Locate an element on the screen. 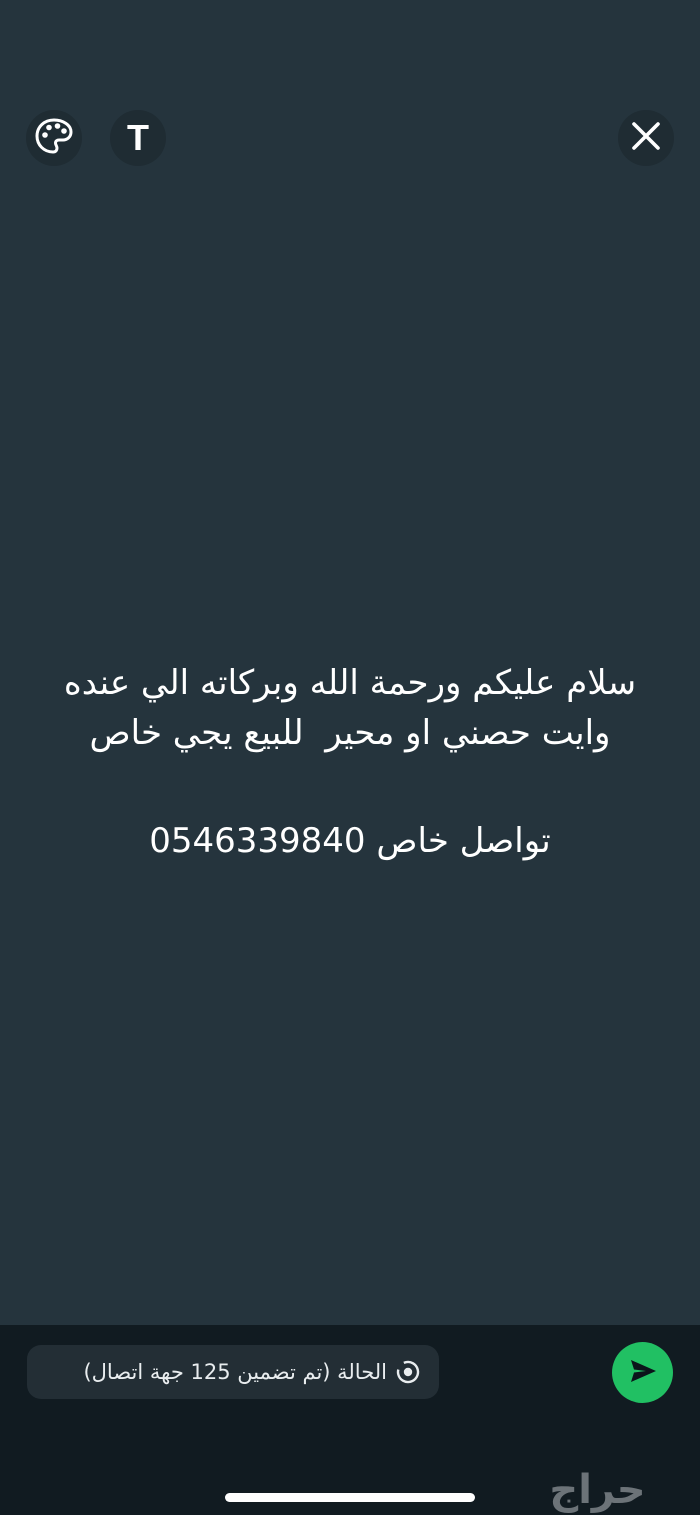  composer-bar: الحالة (تم تضمين 125 جهة اتصال) حراج is located at coordinates (350, 1420).